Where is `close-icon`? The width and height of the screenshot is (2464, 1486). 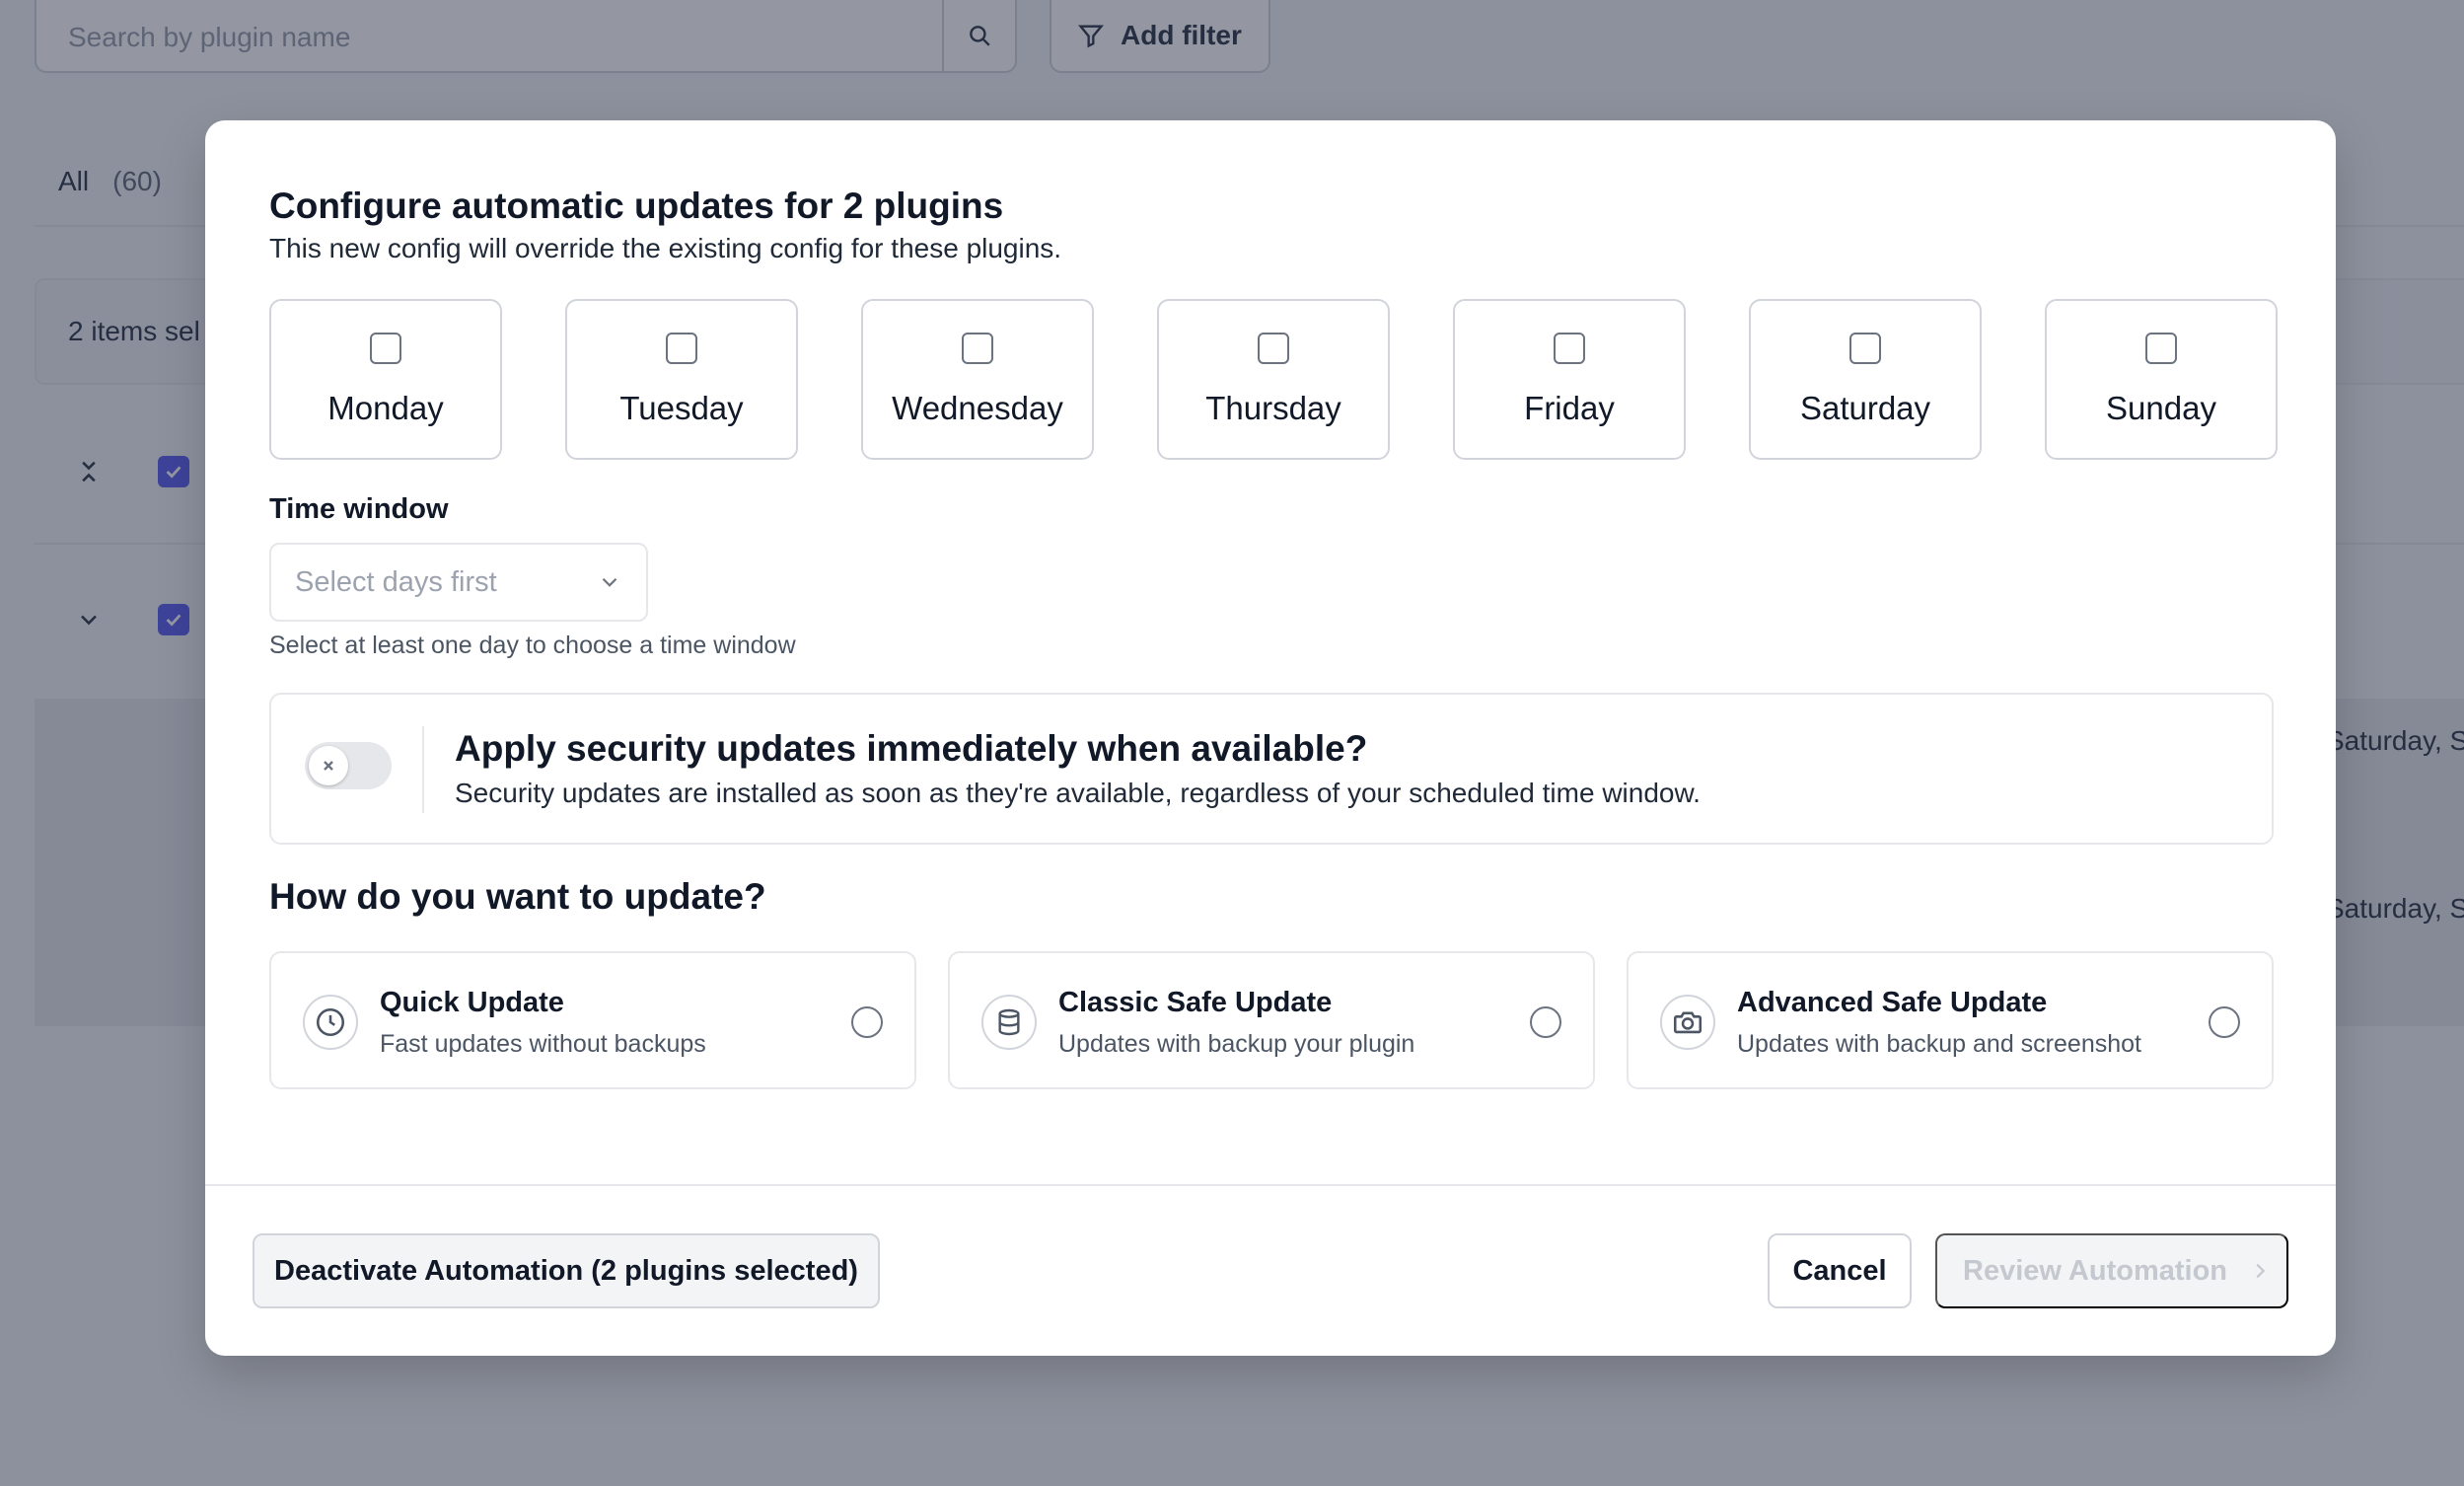
close-icon is located at coordinates (328, 766).